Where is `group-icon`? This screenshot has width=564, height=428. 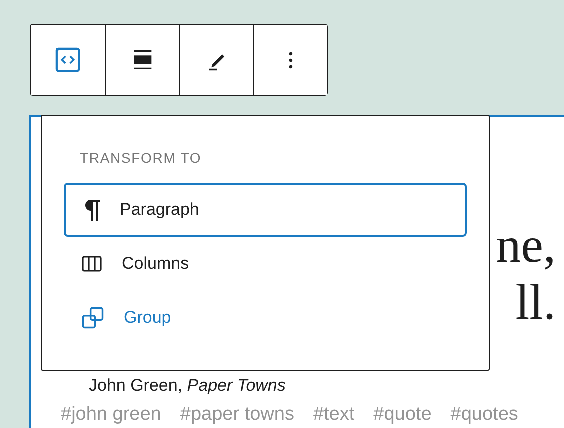 group-icon is located at coordinates (93, 318).